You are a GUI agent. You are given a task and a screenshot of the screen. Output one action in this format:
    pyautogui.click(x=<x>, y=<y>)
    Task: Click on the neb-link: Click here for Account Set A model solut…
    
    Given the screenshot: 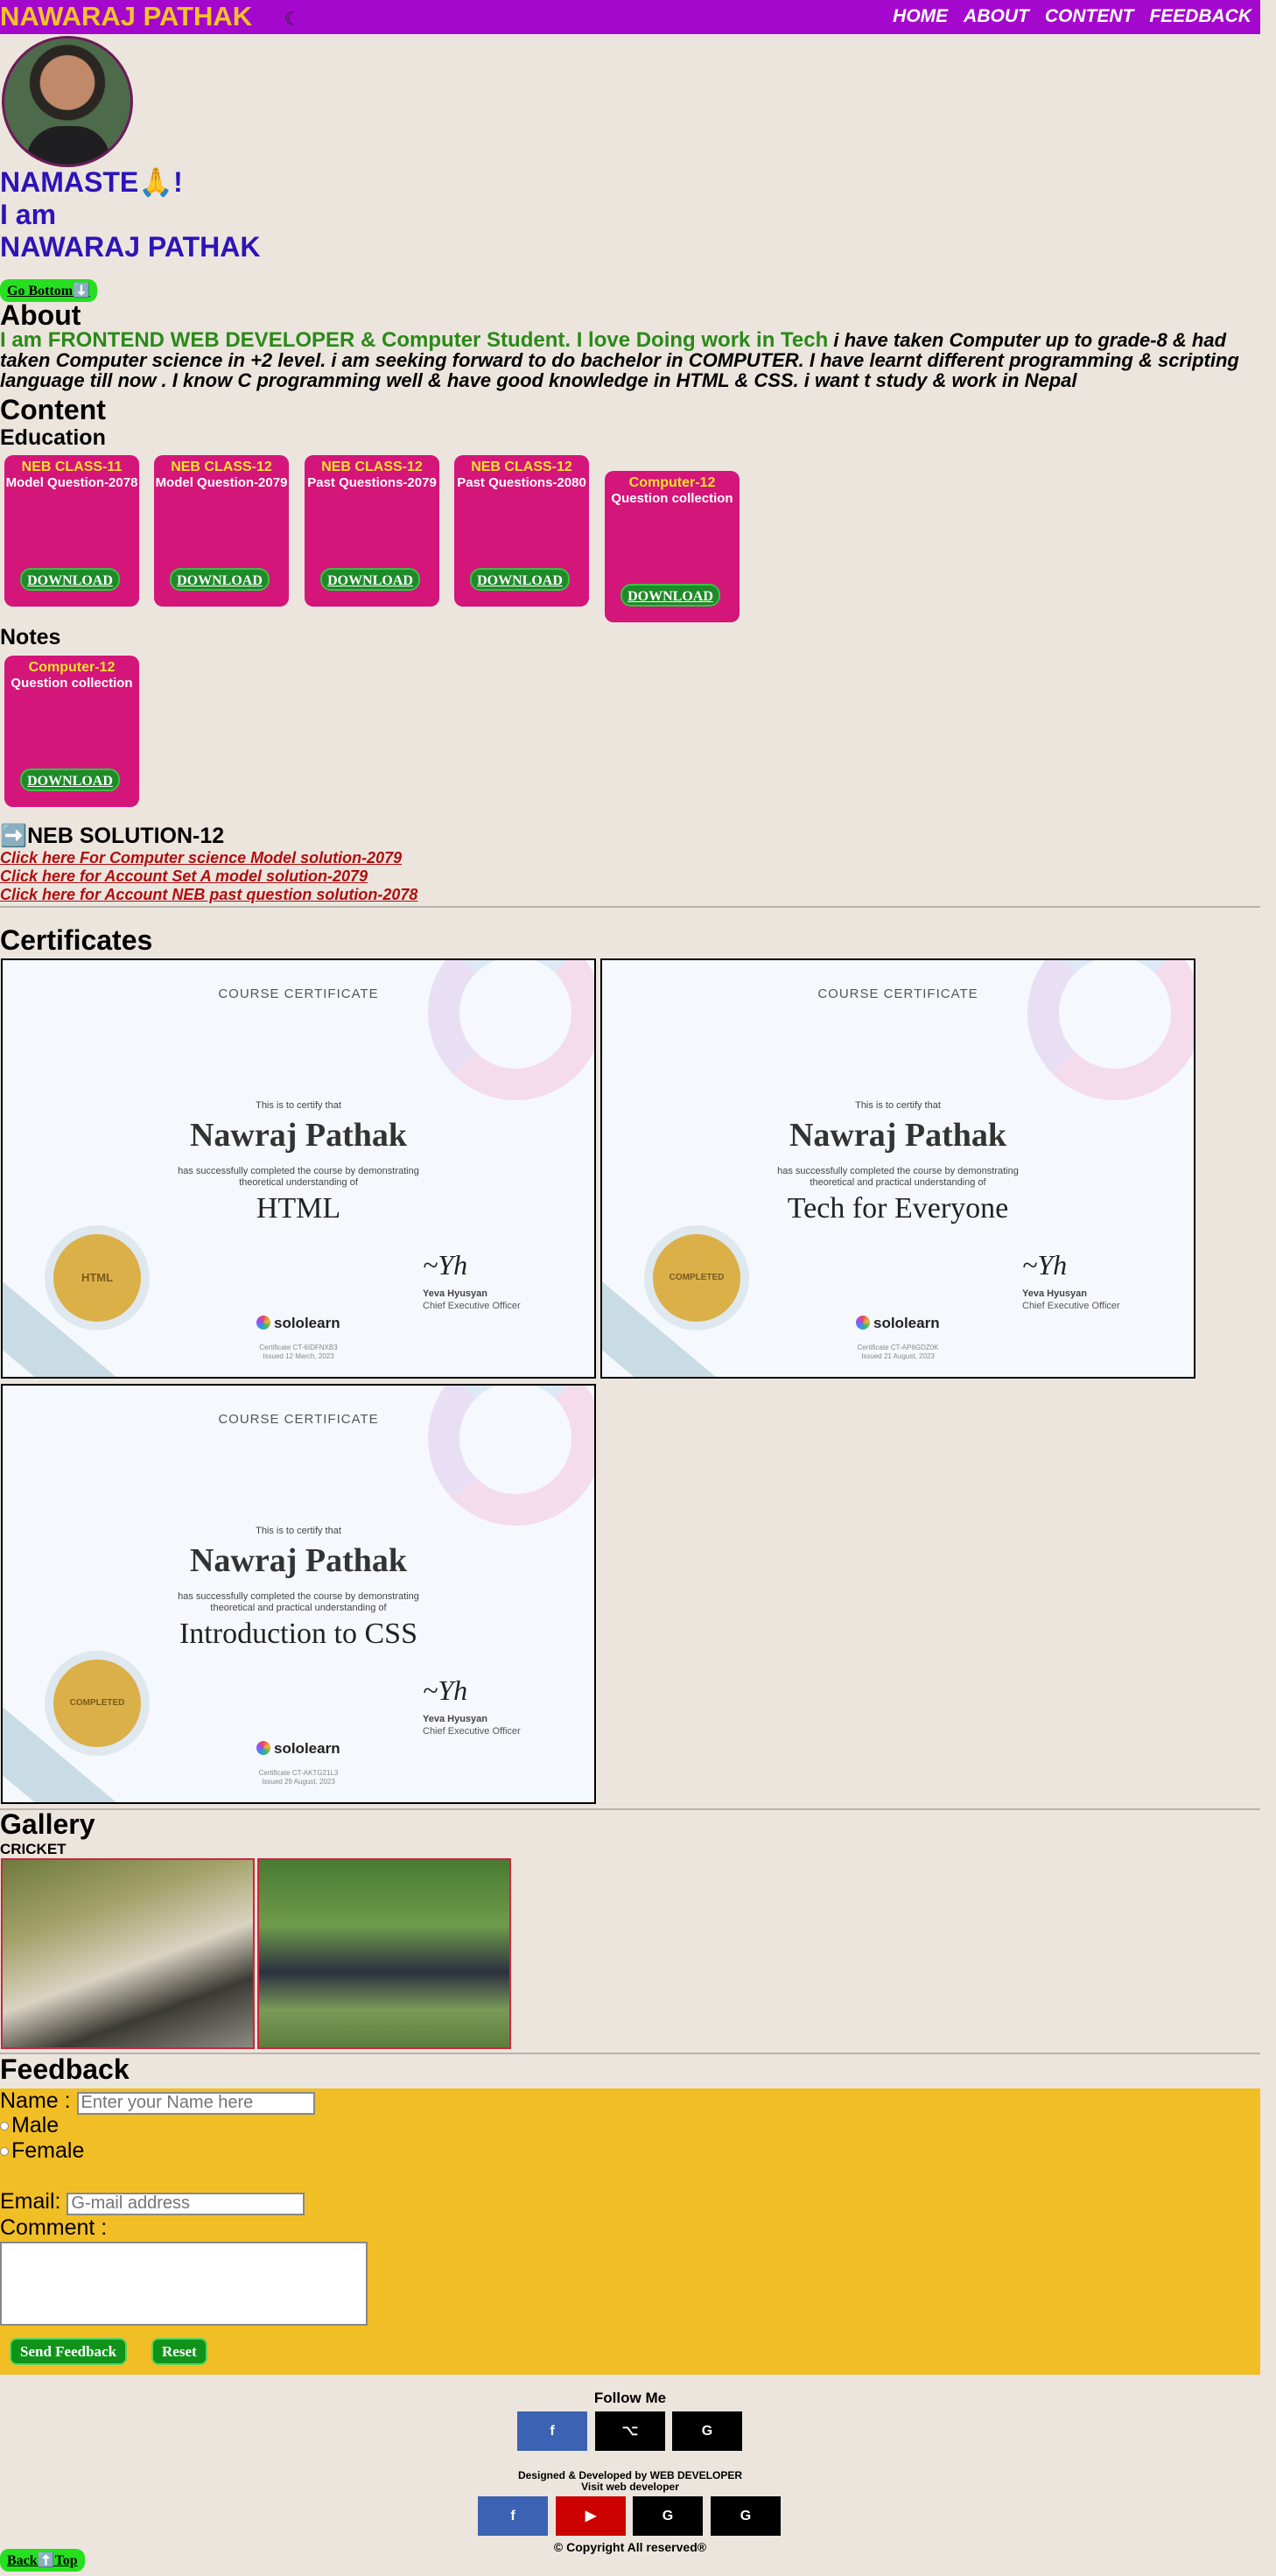 What is the action you would take?
    pyautogui.click(x=184, y=876)
    